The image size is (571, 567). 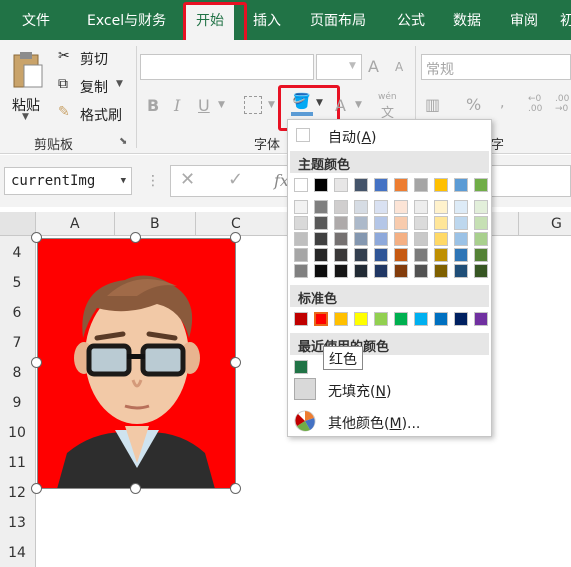 What do you see at coordinates (236, 224) in the screenshot?
I see `column-header-c: C` at bounding box center [236, 224].